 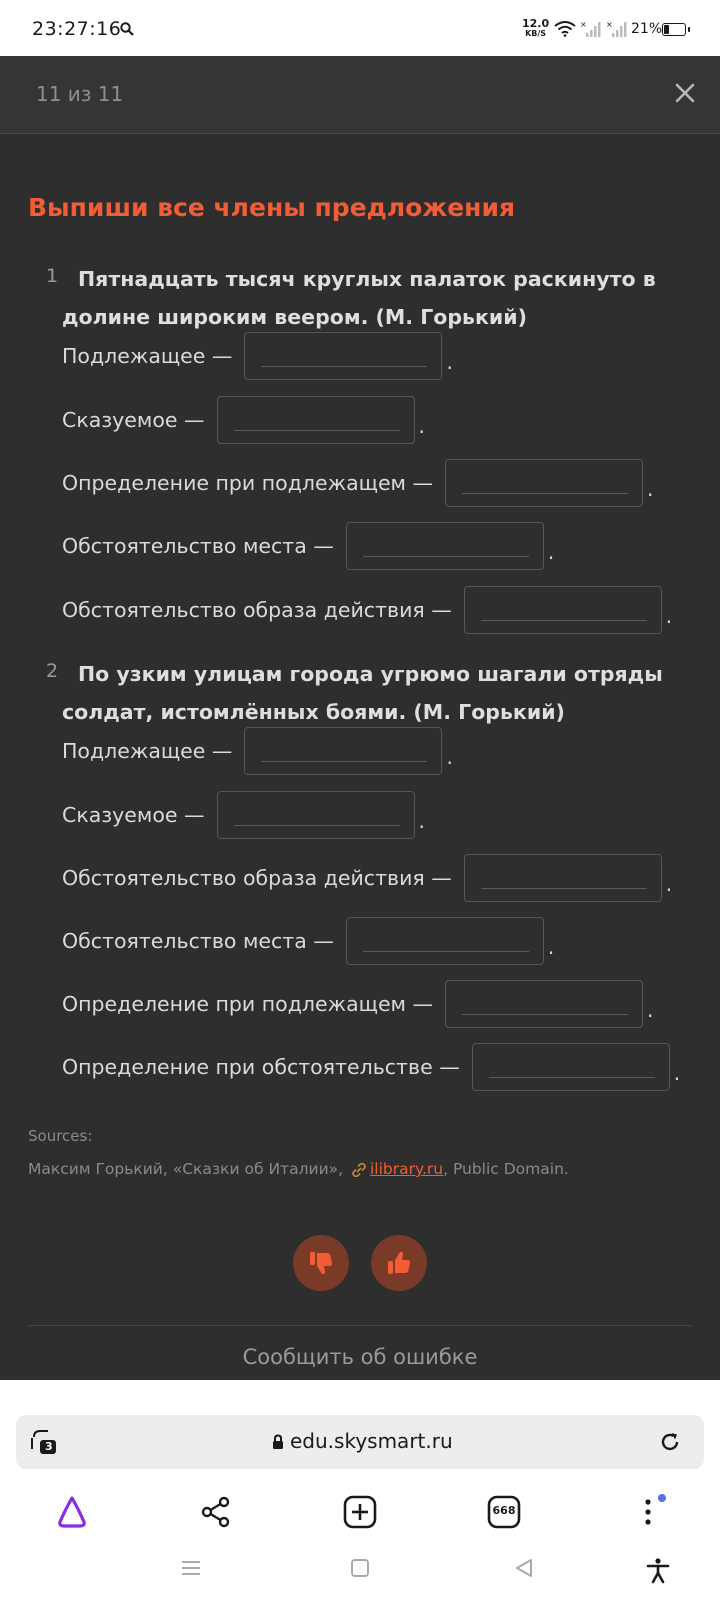 What do you see at coordinates (371, 1441) in the screenshot?
I see `url-text: edu.skysmart.ru` at bounding box center [371, 1441].